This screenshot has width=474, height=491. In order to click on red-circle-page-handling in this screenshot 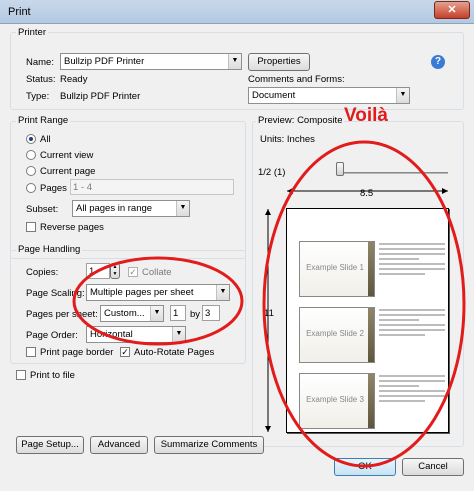, I will do `click(158, 301)`.